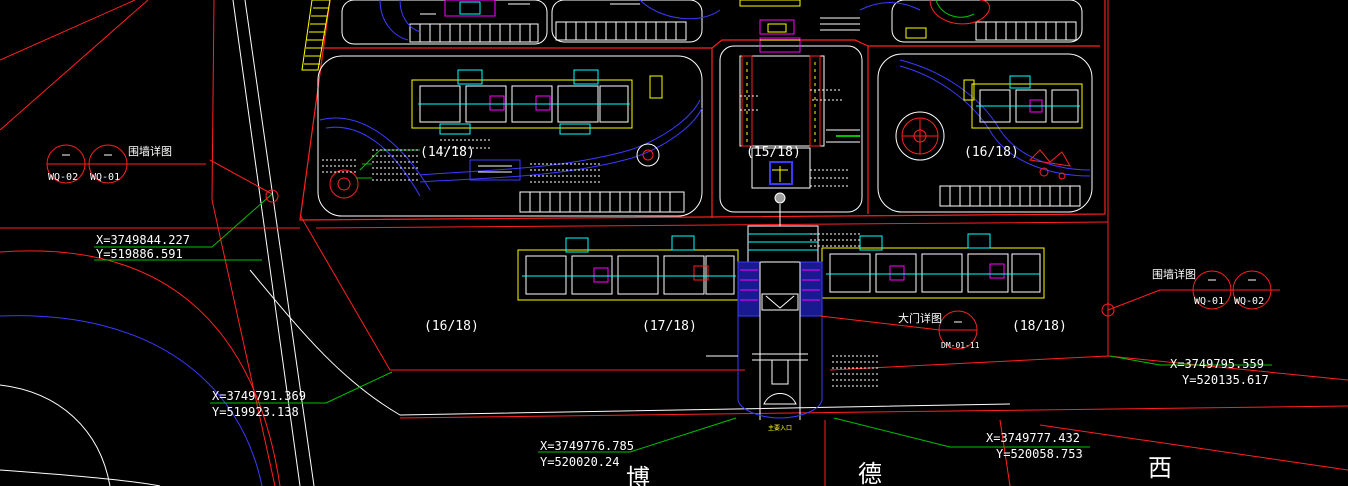 This screenshot has height=486, width=1348. I want to click on road-name-char2: 德, so click(870, 473).